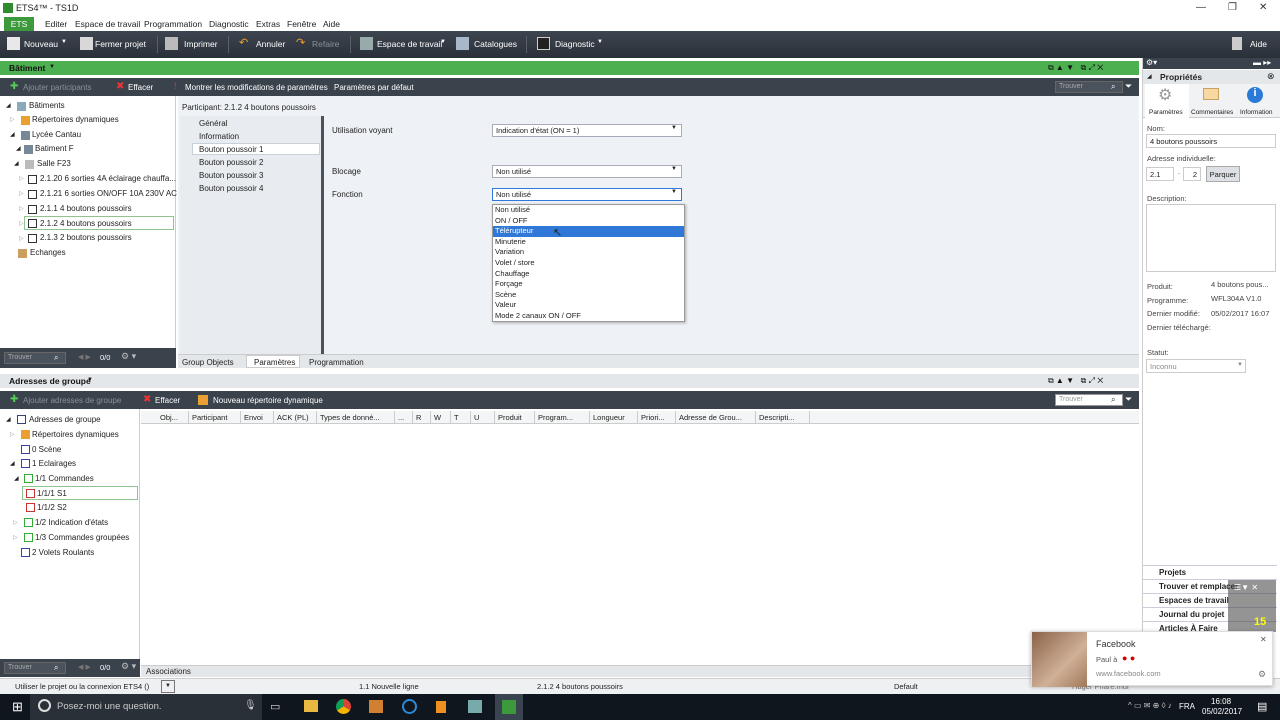  I want to click on facebook-notification: Facebook Paul à ● ● www.facebook.com ✕ ⚙, so click(1152, 659).